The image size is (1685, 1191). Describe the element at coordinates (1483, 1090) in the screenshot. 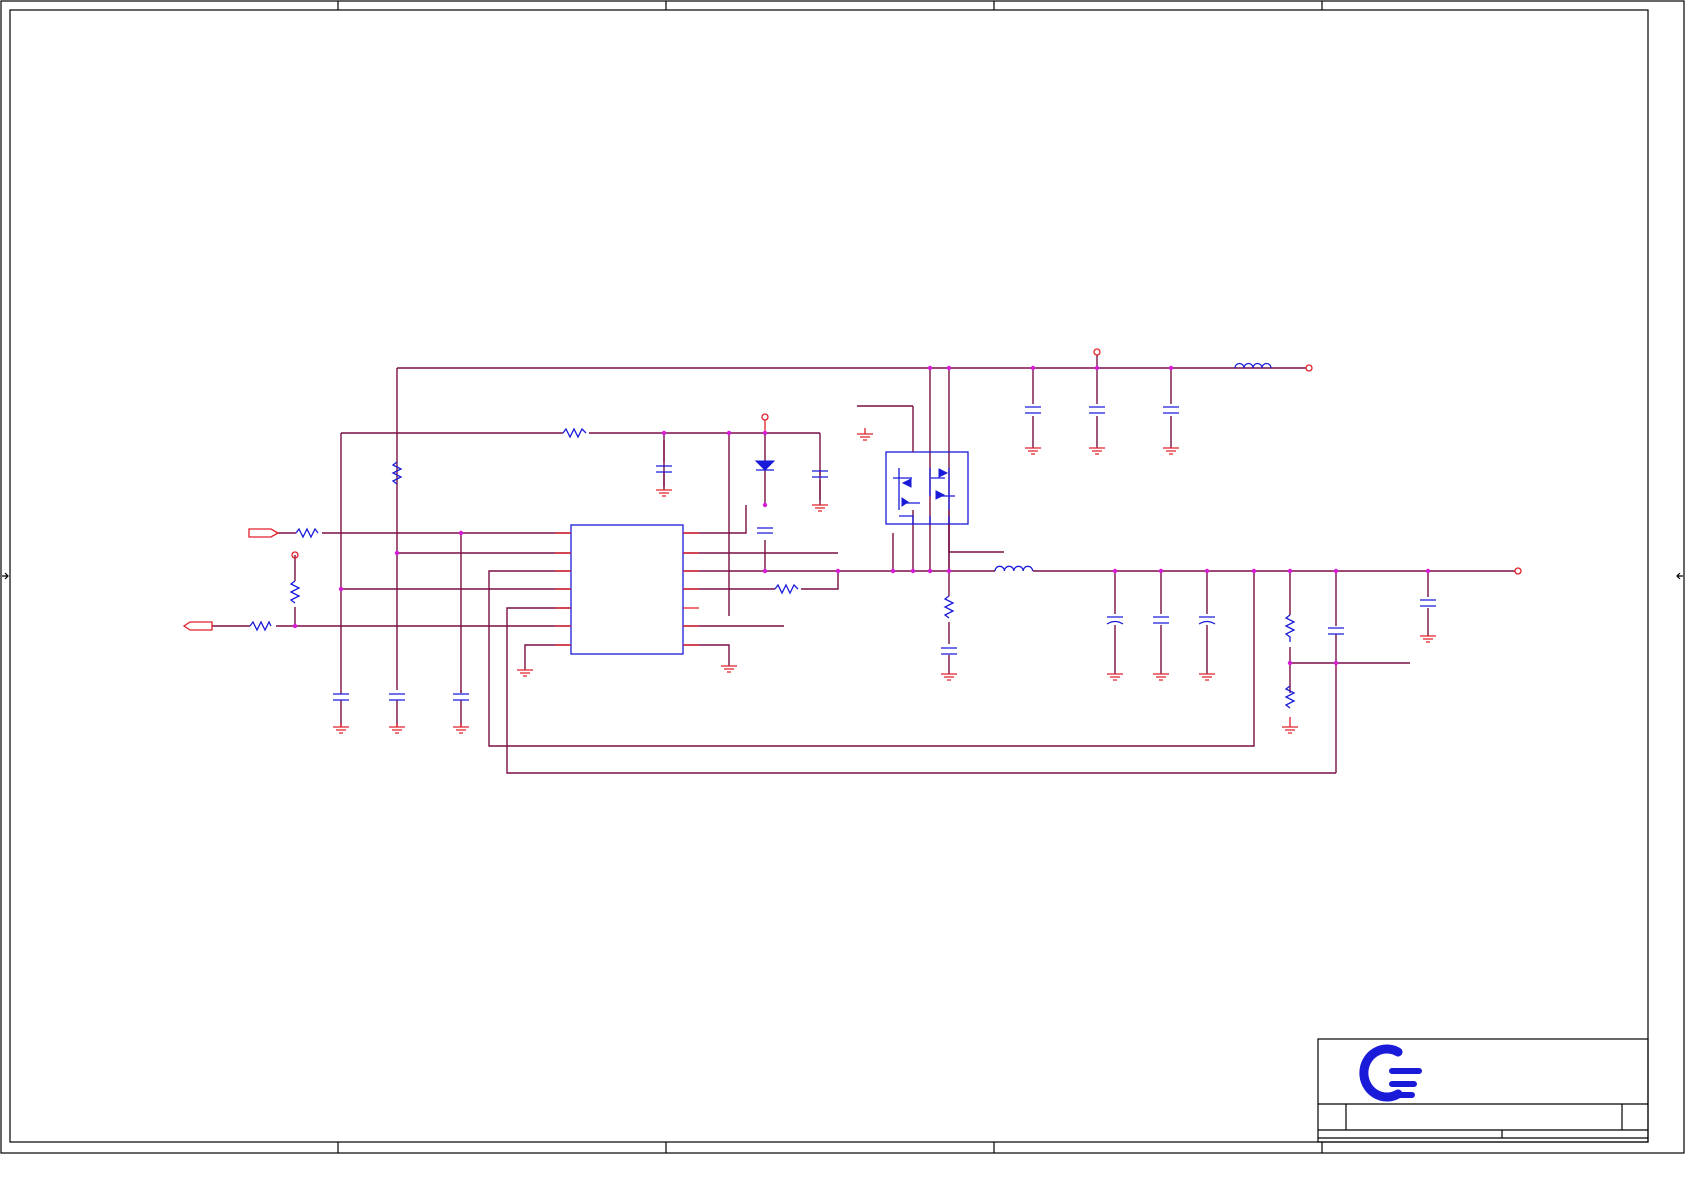

I see `title-block` at that location.